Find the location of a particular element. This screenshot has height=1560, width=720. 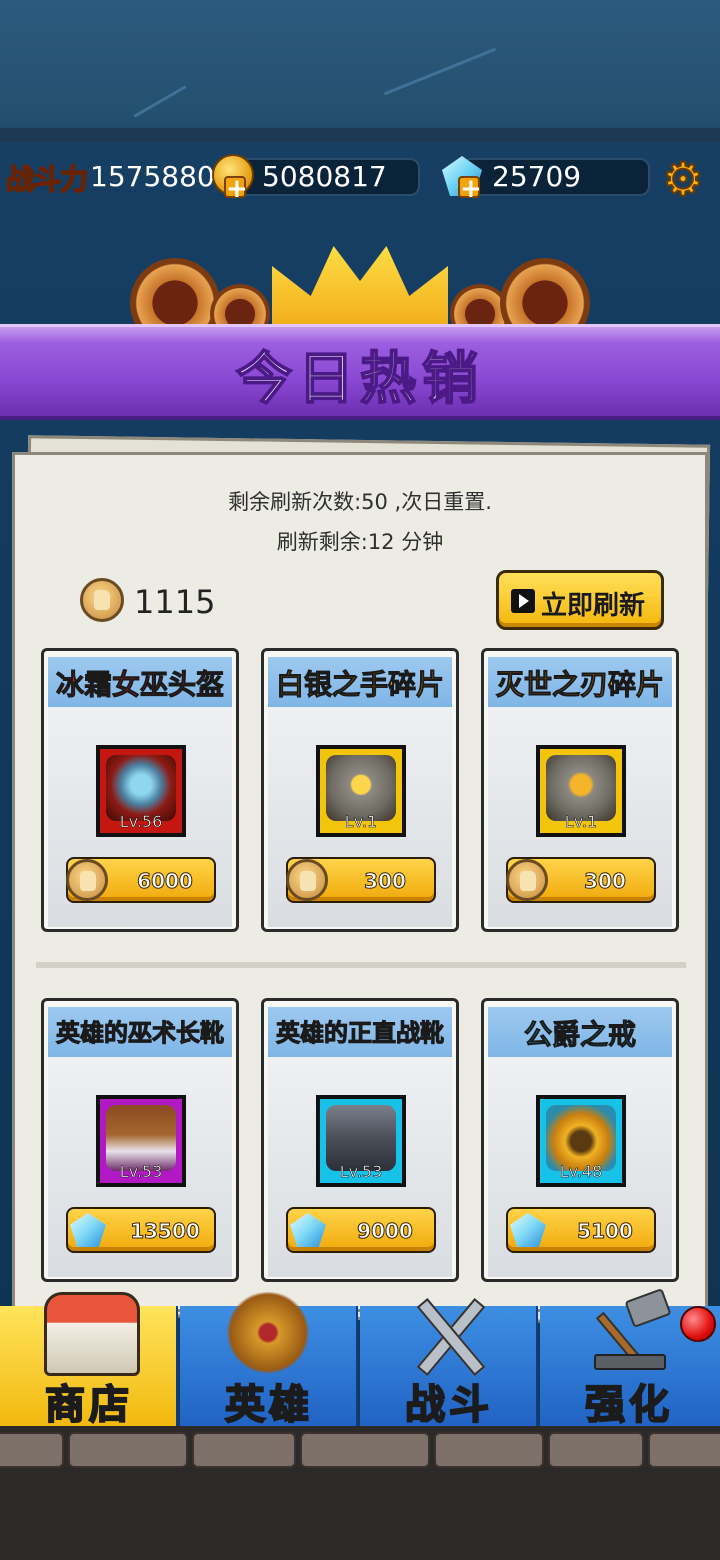

buy-button: 13500 is located at coordinates (141, 1230).